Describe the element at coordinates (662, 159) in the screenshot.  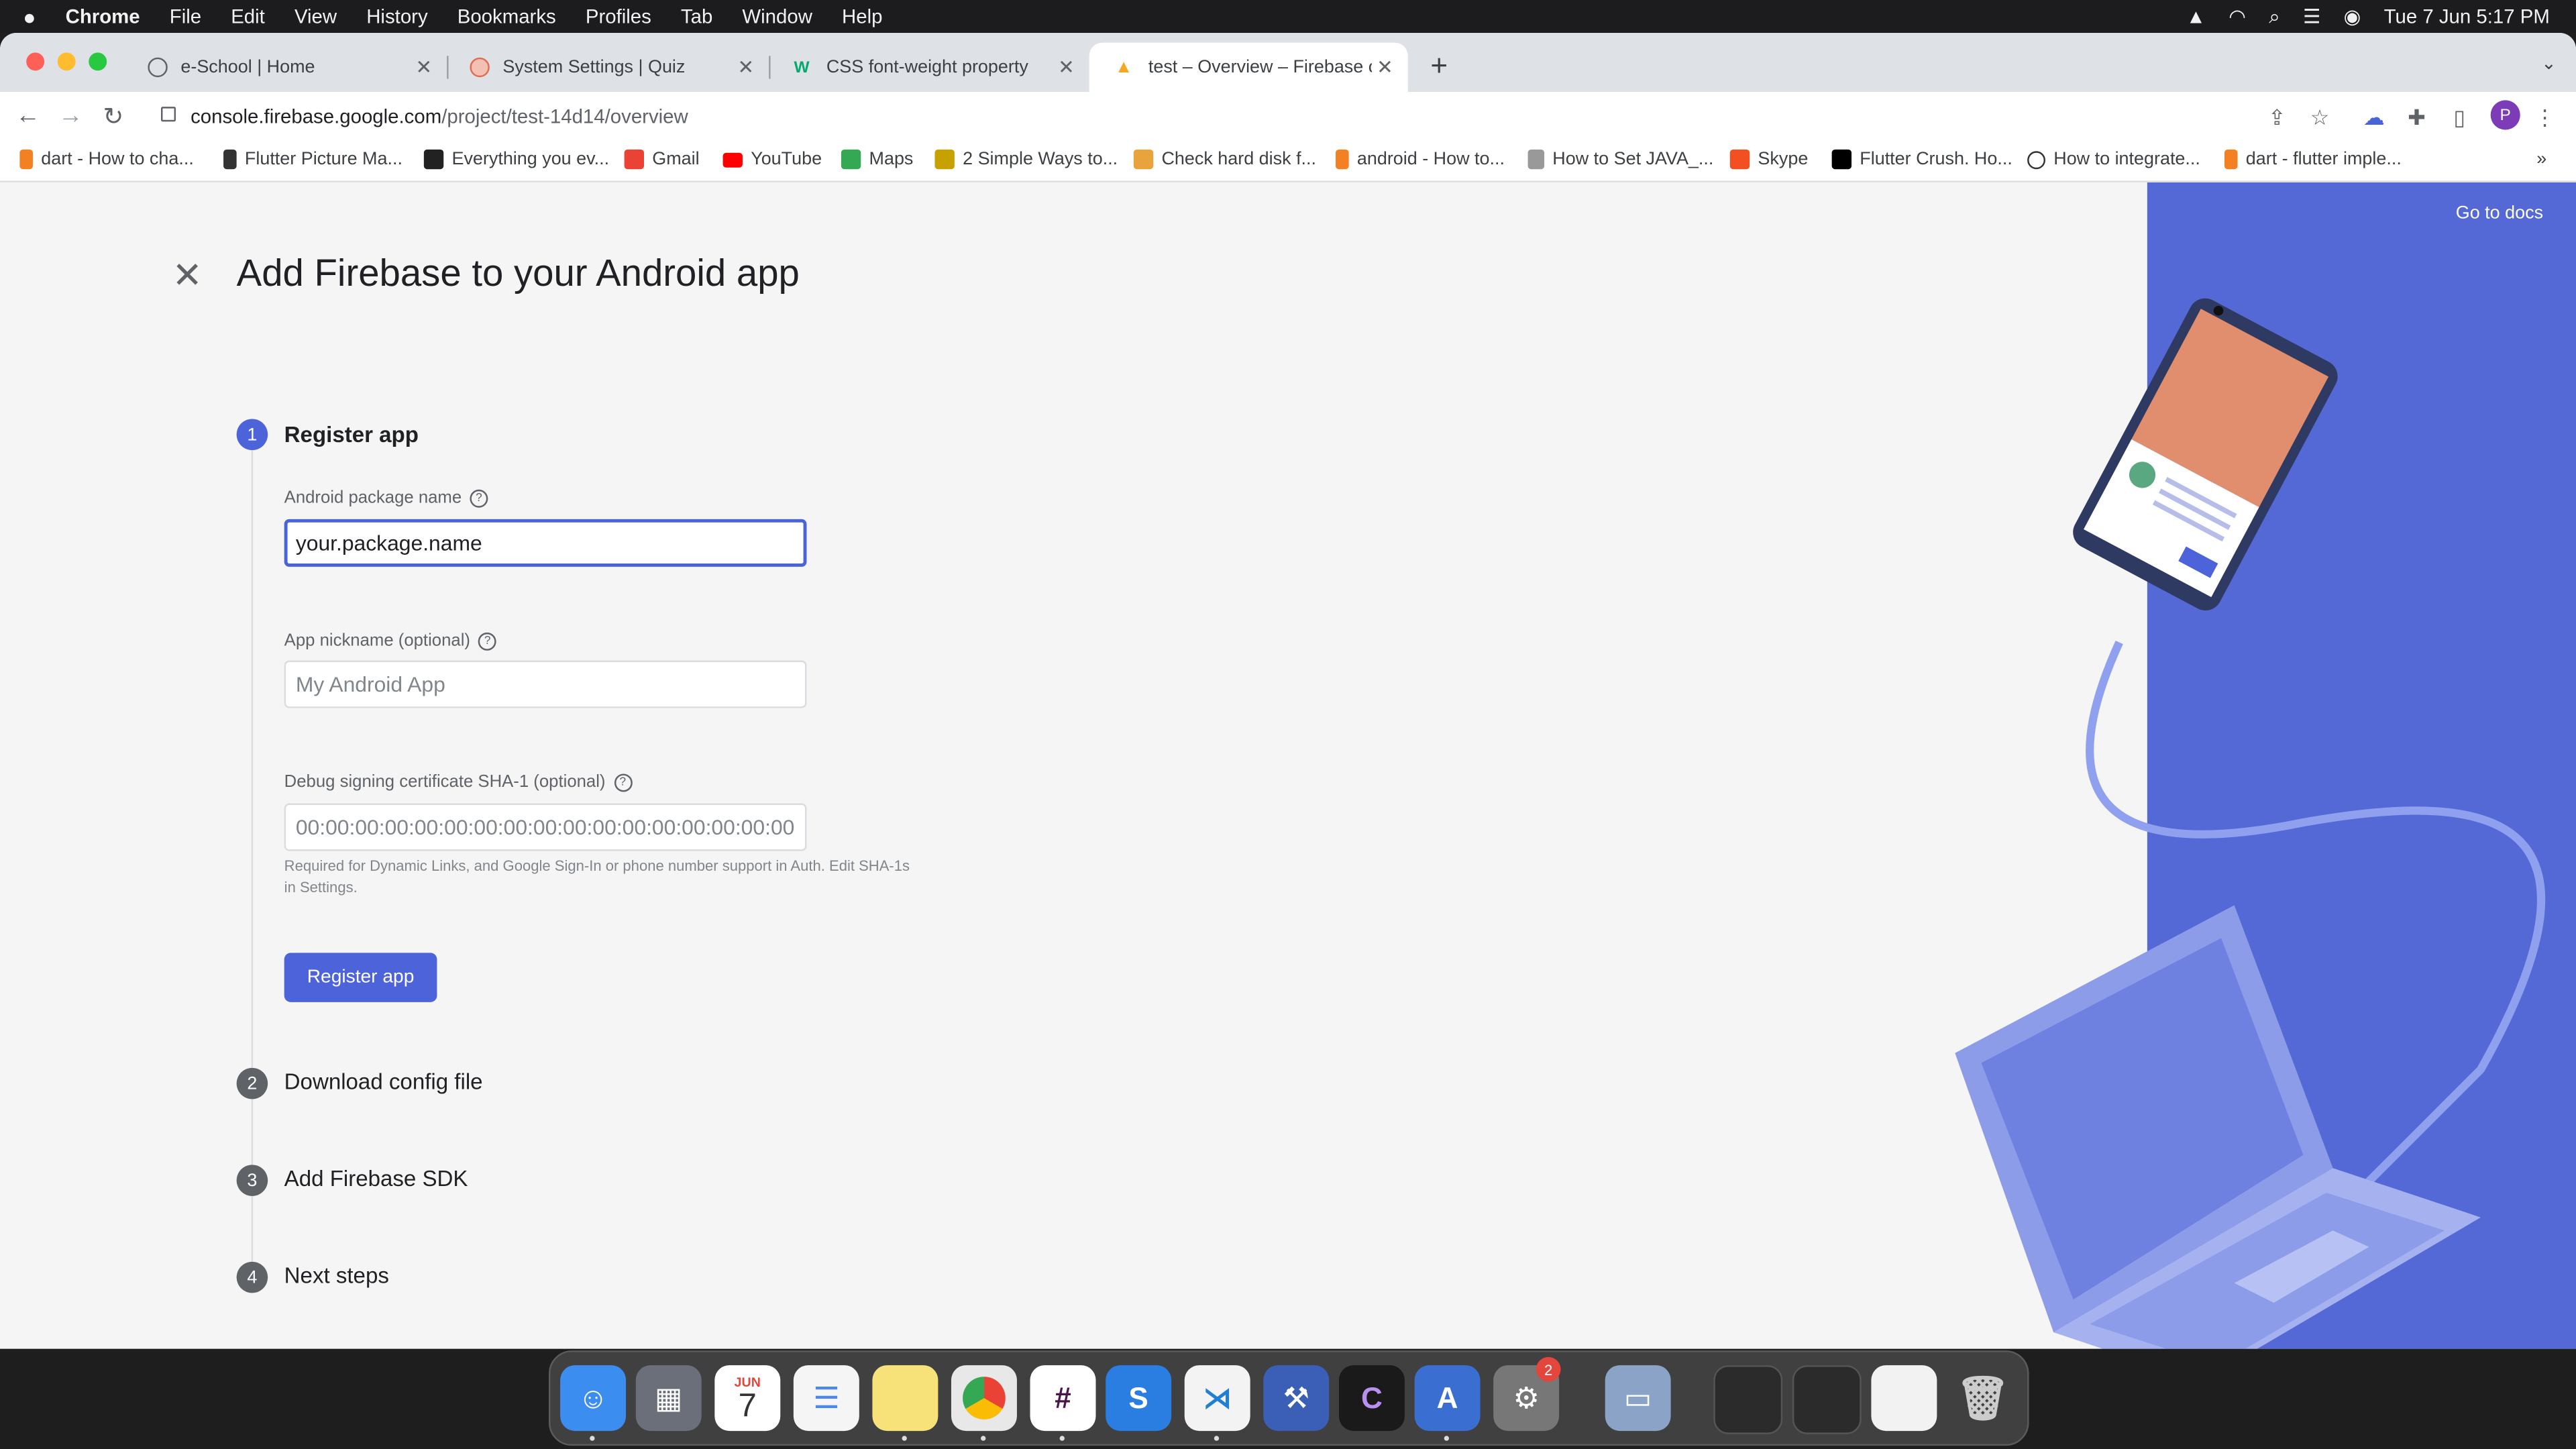
I see `bookmark-item: Gmail` at that location.